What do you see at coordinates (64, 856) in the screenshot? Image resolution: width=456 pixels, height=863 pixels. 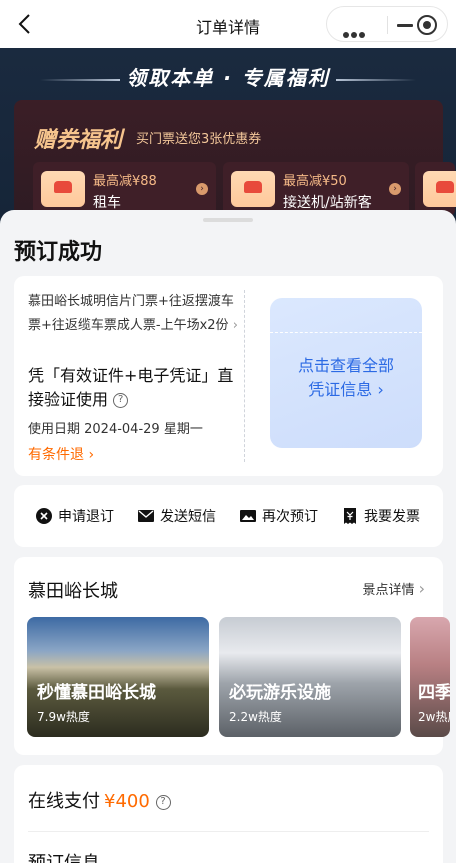 I see `booking-info-title: 预订信息` at bounding box center [64, 856].